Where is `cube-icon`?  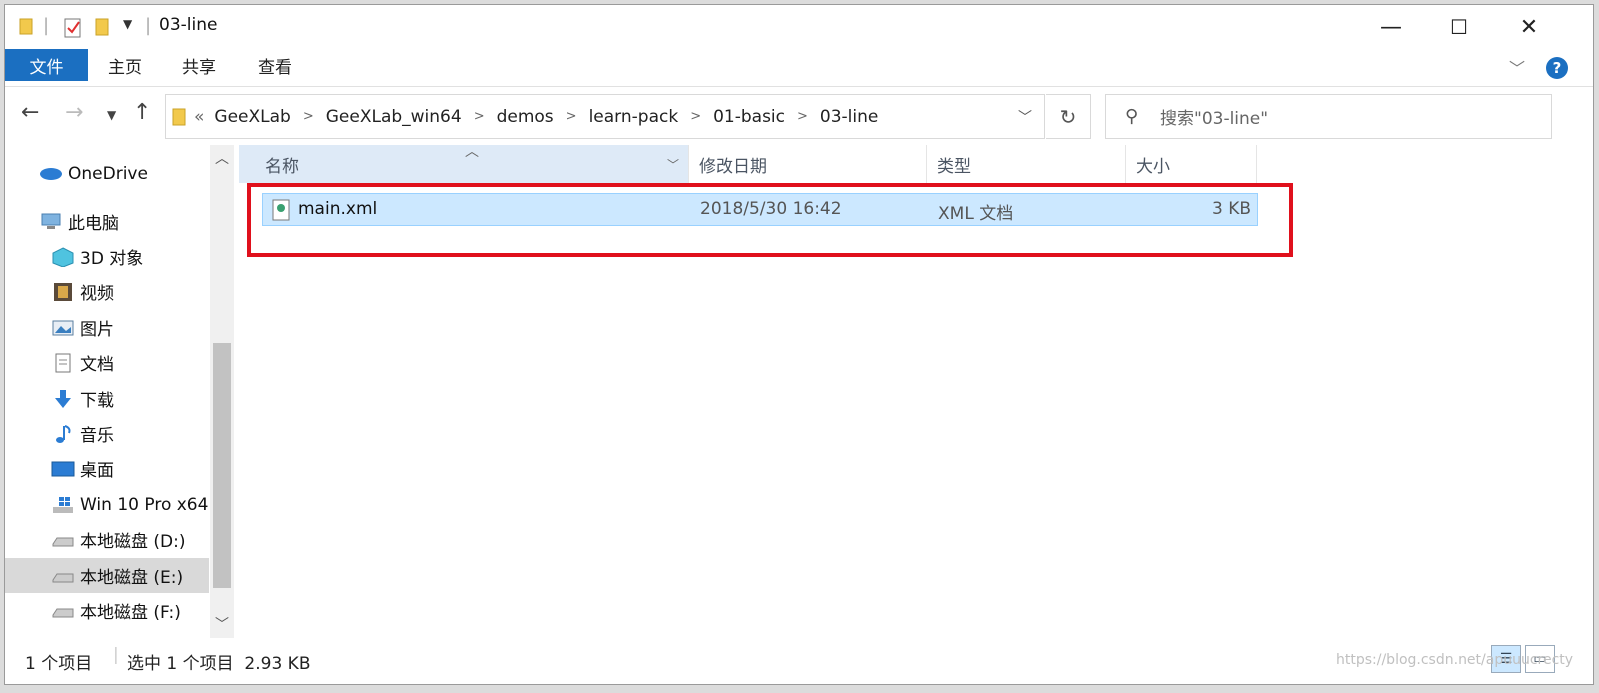
cube-icon is located at coordinates (63, 256).